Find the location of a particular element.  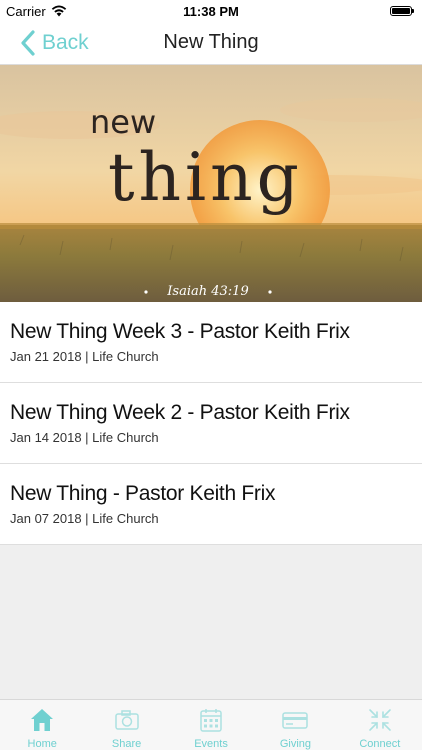

sermon-title: New Thing Week 3 - Pastor Keith Frix is located at coordinates (180, 331).